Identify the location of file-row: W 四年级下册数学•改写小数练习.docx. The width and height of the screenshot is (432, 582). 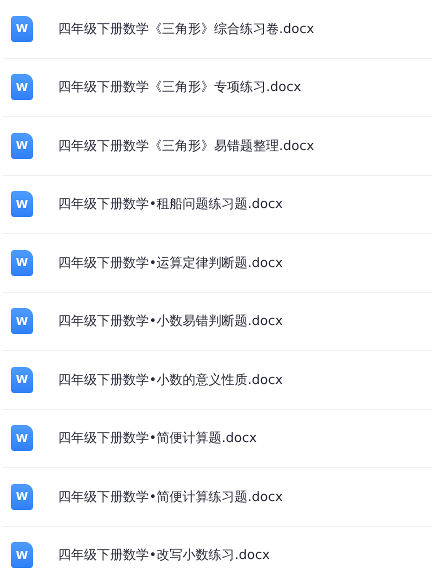
(217, 554).